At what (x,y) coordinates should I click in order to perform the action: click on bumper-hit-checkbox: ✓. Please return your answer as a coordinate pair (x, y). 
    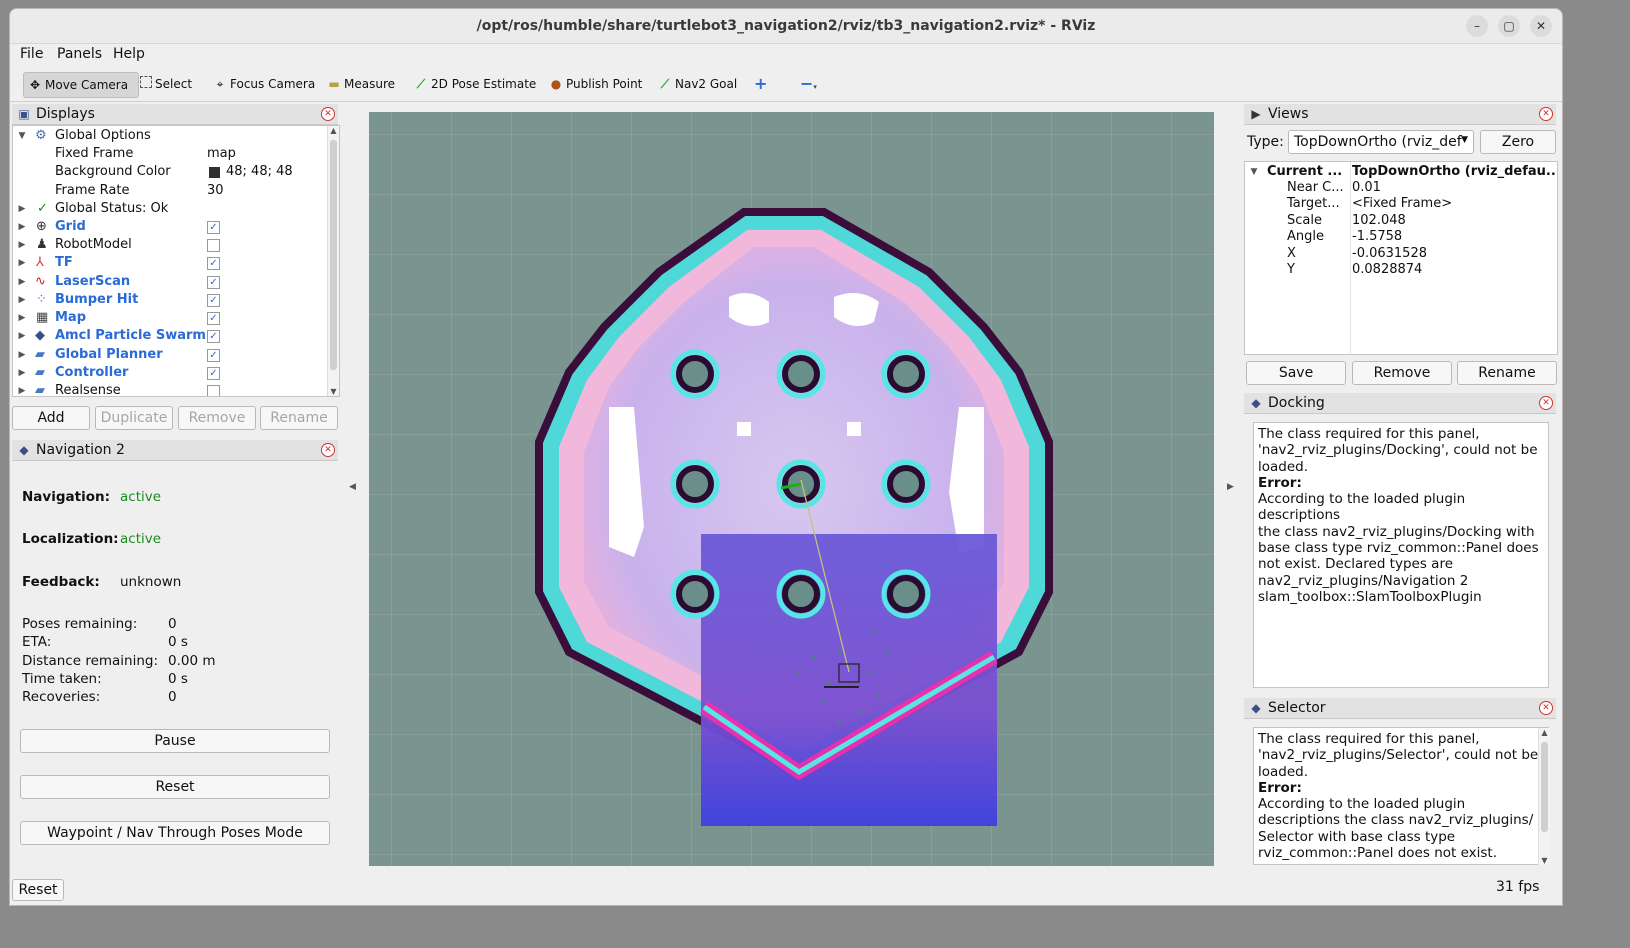
    Looking at the image, I should click on (213, 300).